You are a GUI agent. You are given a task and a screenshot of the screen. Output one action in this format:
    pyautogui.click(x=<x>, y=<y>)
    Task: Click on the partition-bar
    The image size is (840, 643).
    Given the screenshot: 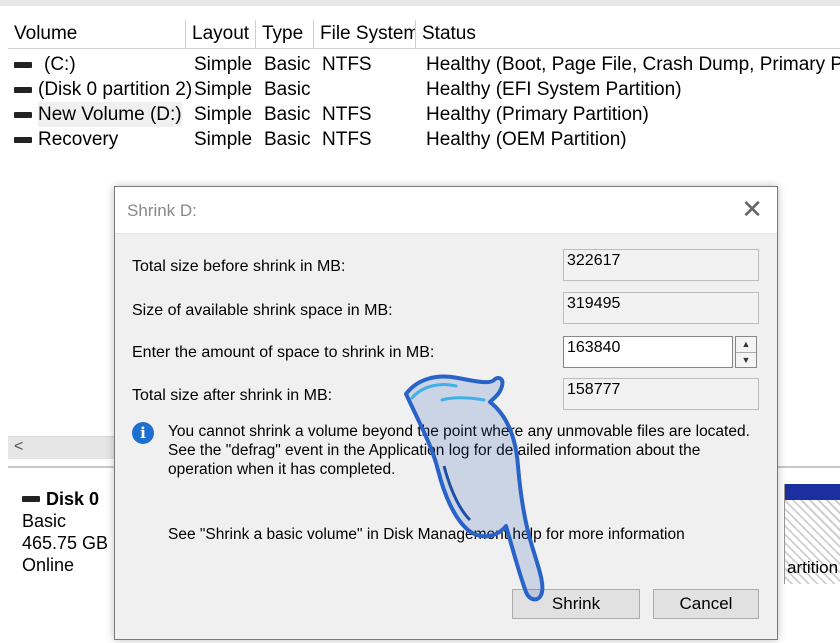 What is the action you would take?
    pyautogui.click(x=812, y=492)
    